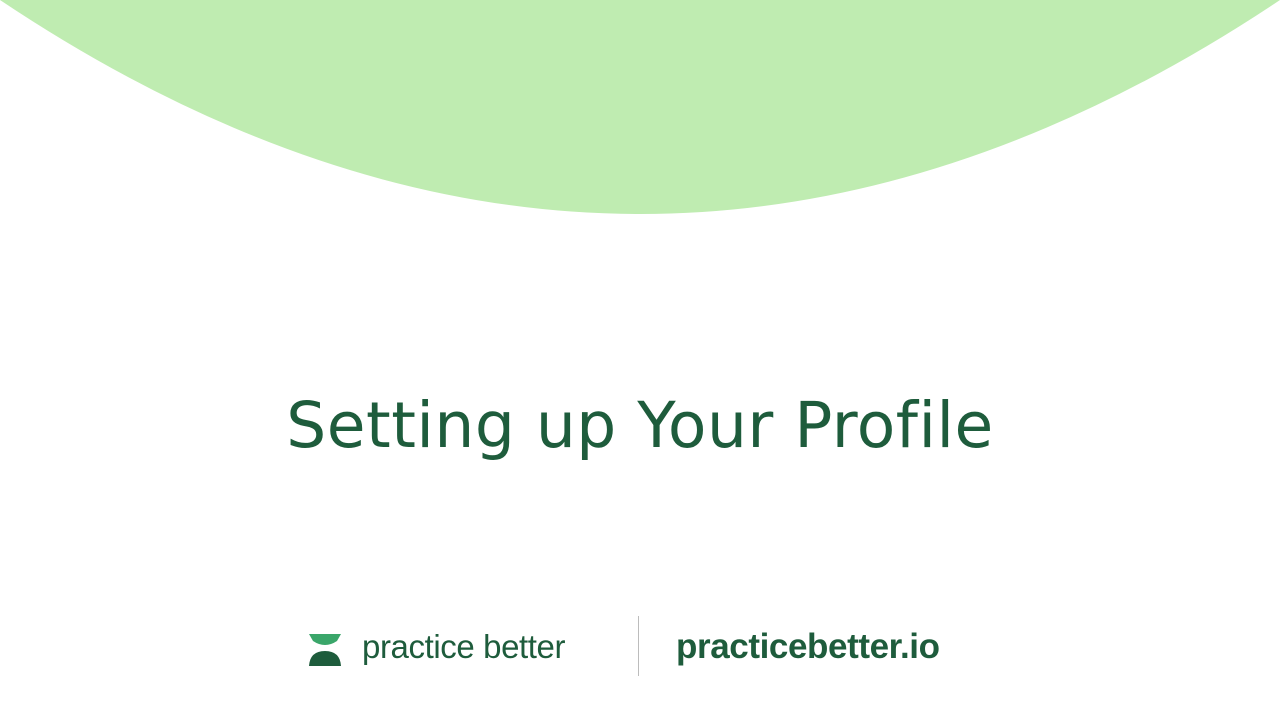  I want to click on slide-title: Setting up Your Profile, so click(640, 425).